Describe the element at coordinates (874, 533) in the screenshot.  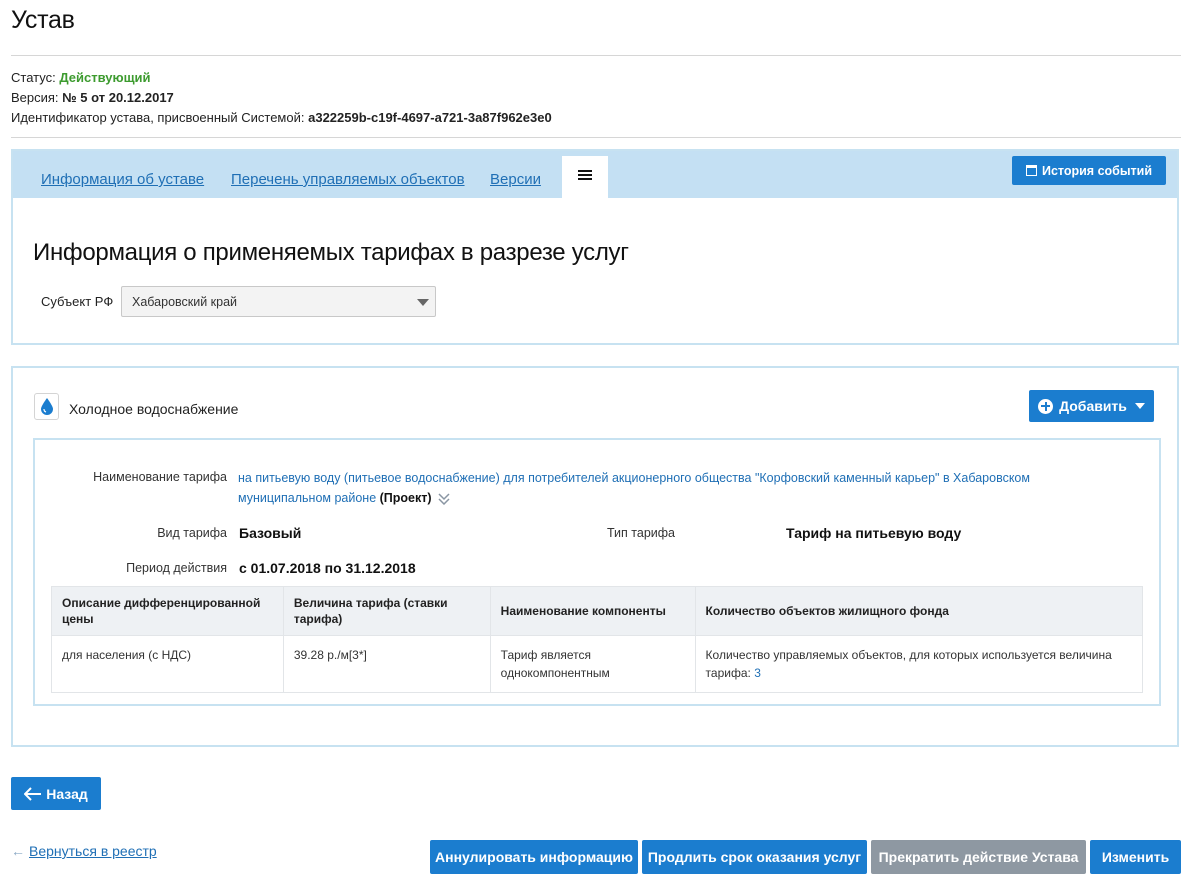
I see `tariff-type-value: Тариф на питьевую воду` at that location.